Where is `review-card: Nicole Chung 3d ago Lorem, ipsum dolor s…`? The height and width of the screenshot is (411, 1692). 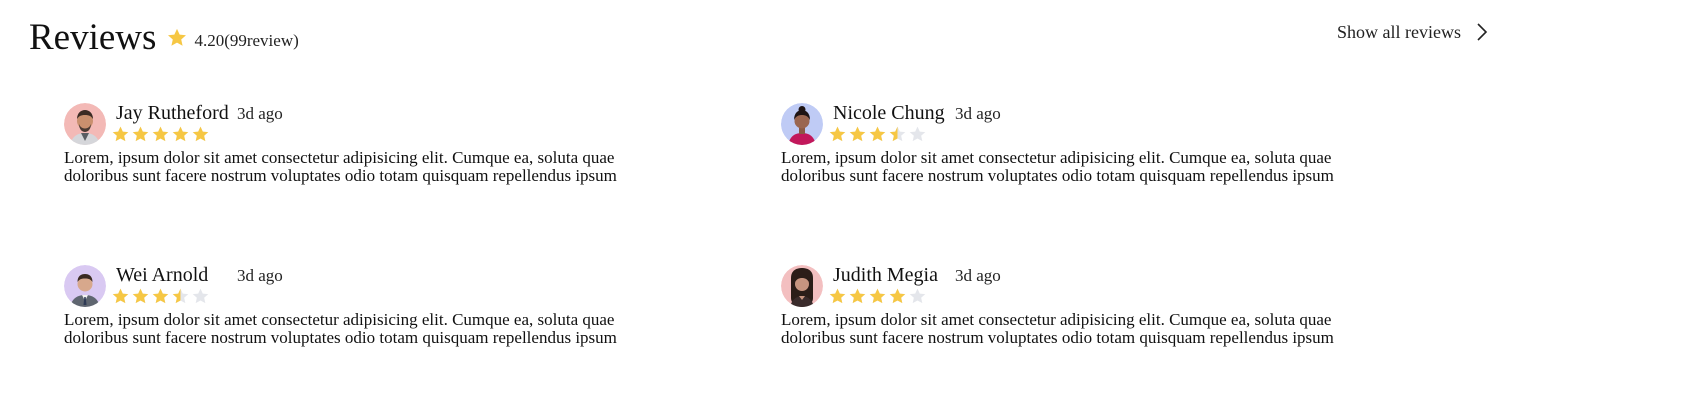
review-card: Nicole Chung 3d ago Lorem, ipsum dolor s… is located at coordinates (1101, 143).